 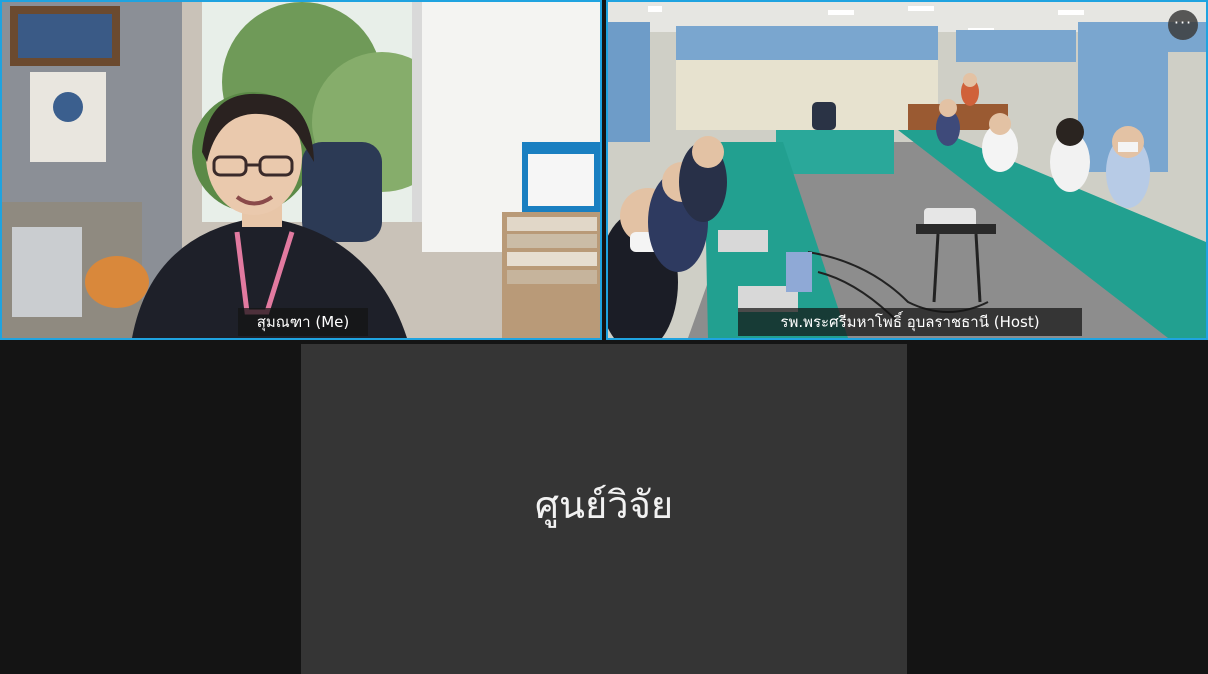 What do you see at coordinates (303, 322) in the screenshot?
I see `participant-name-me: สุมณฑา (Me)` at bounding box center [303, 322].